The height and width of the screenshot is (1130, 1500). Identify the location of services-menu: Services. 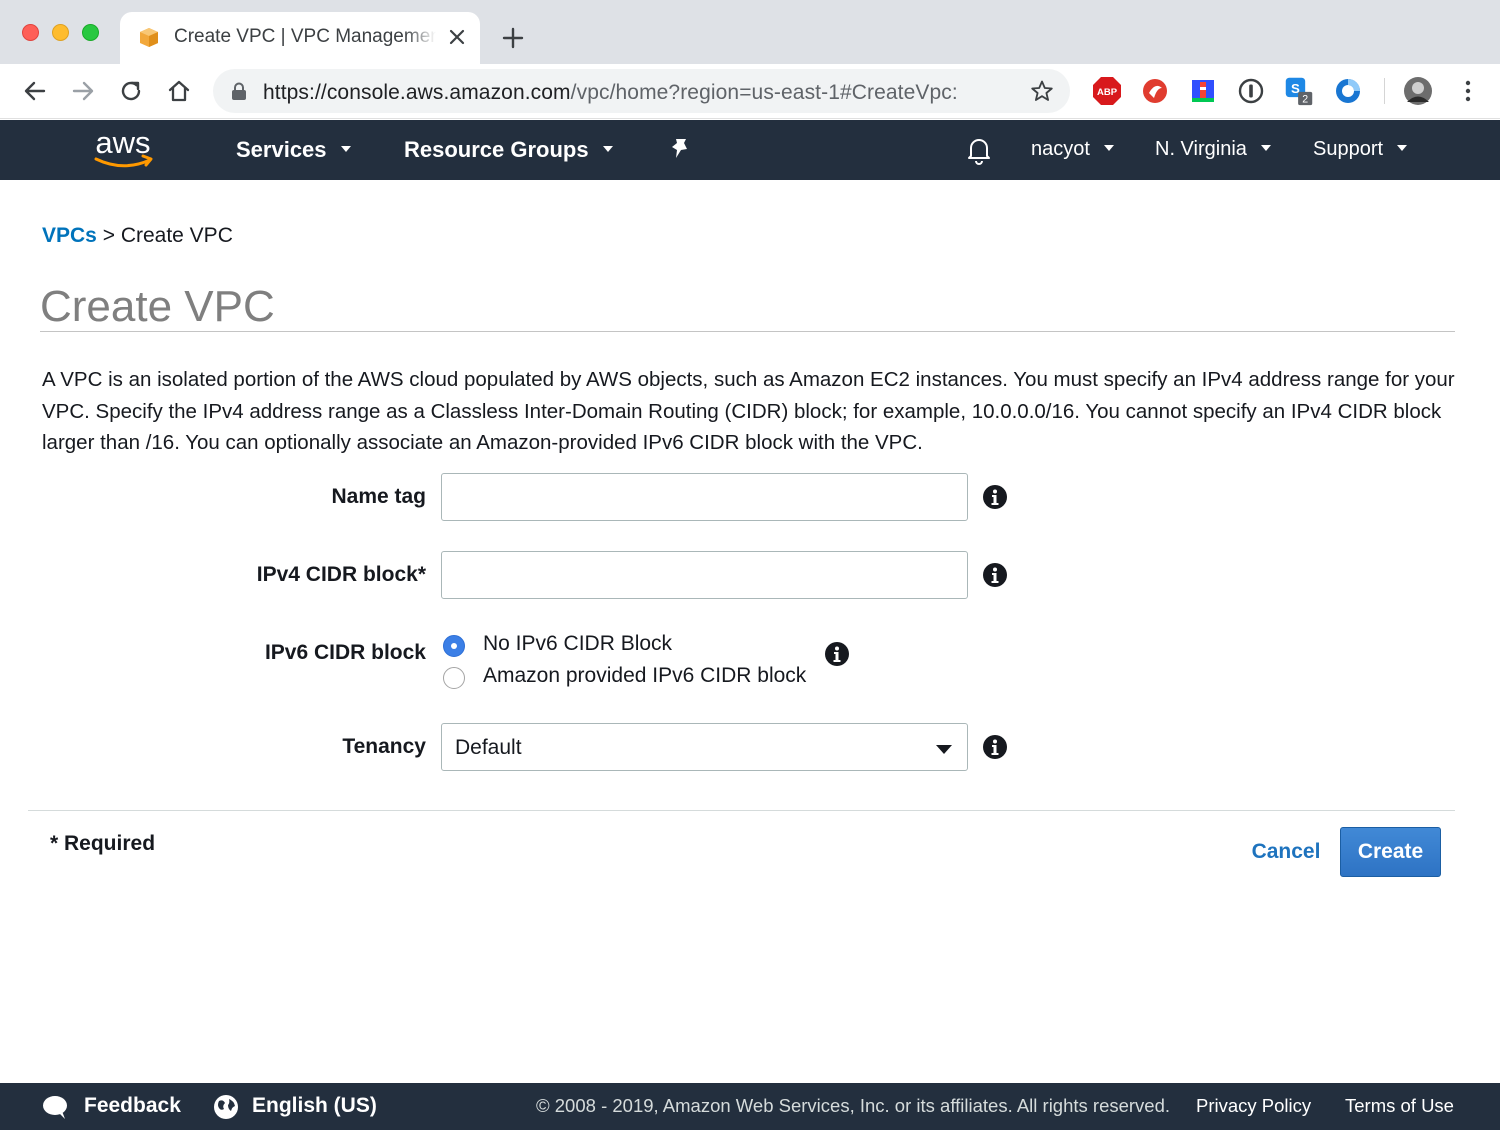
(293, 150).